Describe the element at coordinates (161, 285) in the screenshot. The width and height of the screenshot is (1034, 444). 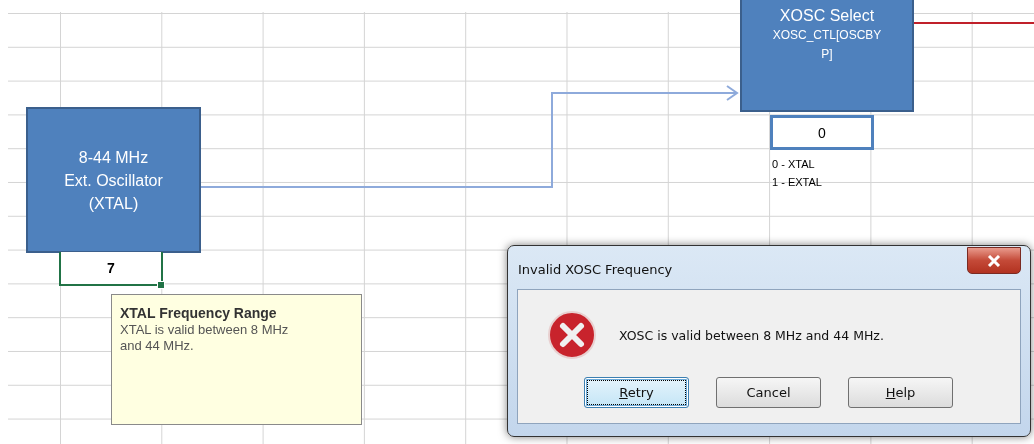
I see `fill-handle` at that location.